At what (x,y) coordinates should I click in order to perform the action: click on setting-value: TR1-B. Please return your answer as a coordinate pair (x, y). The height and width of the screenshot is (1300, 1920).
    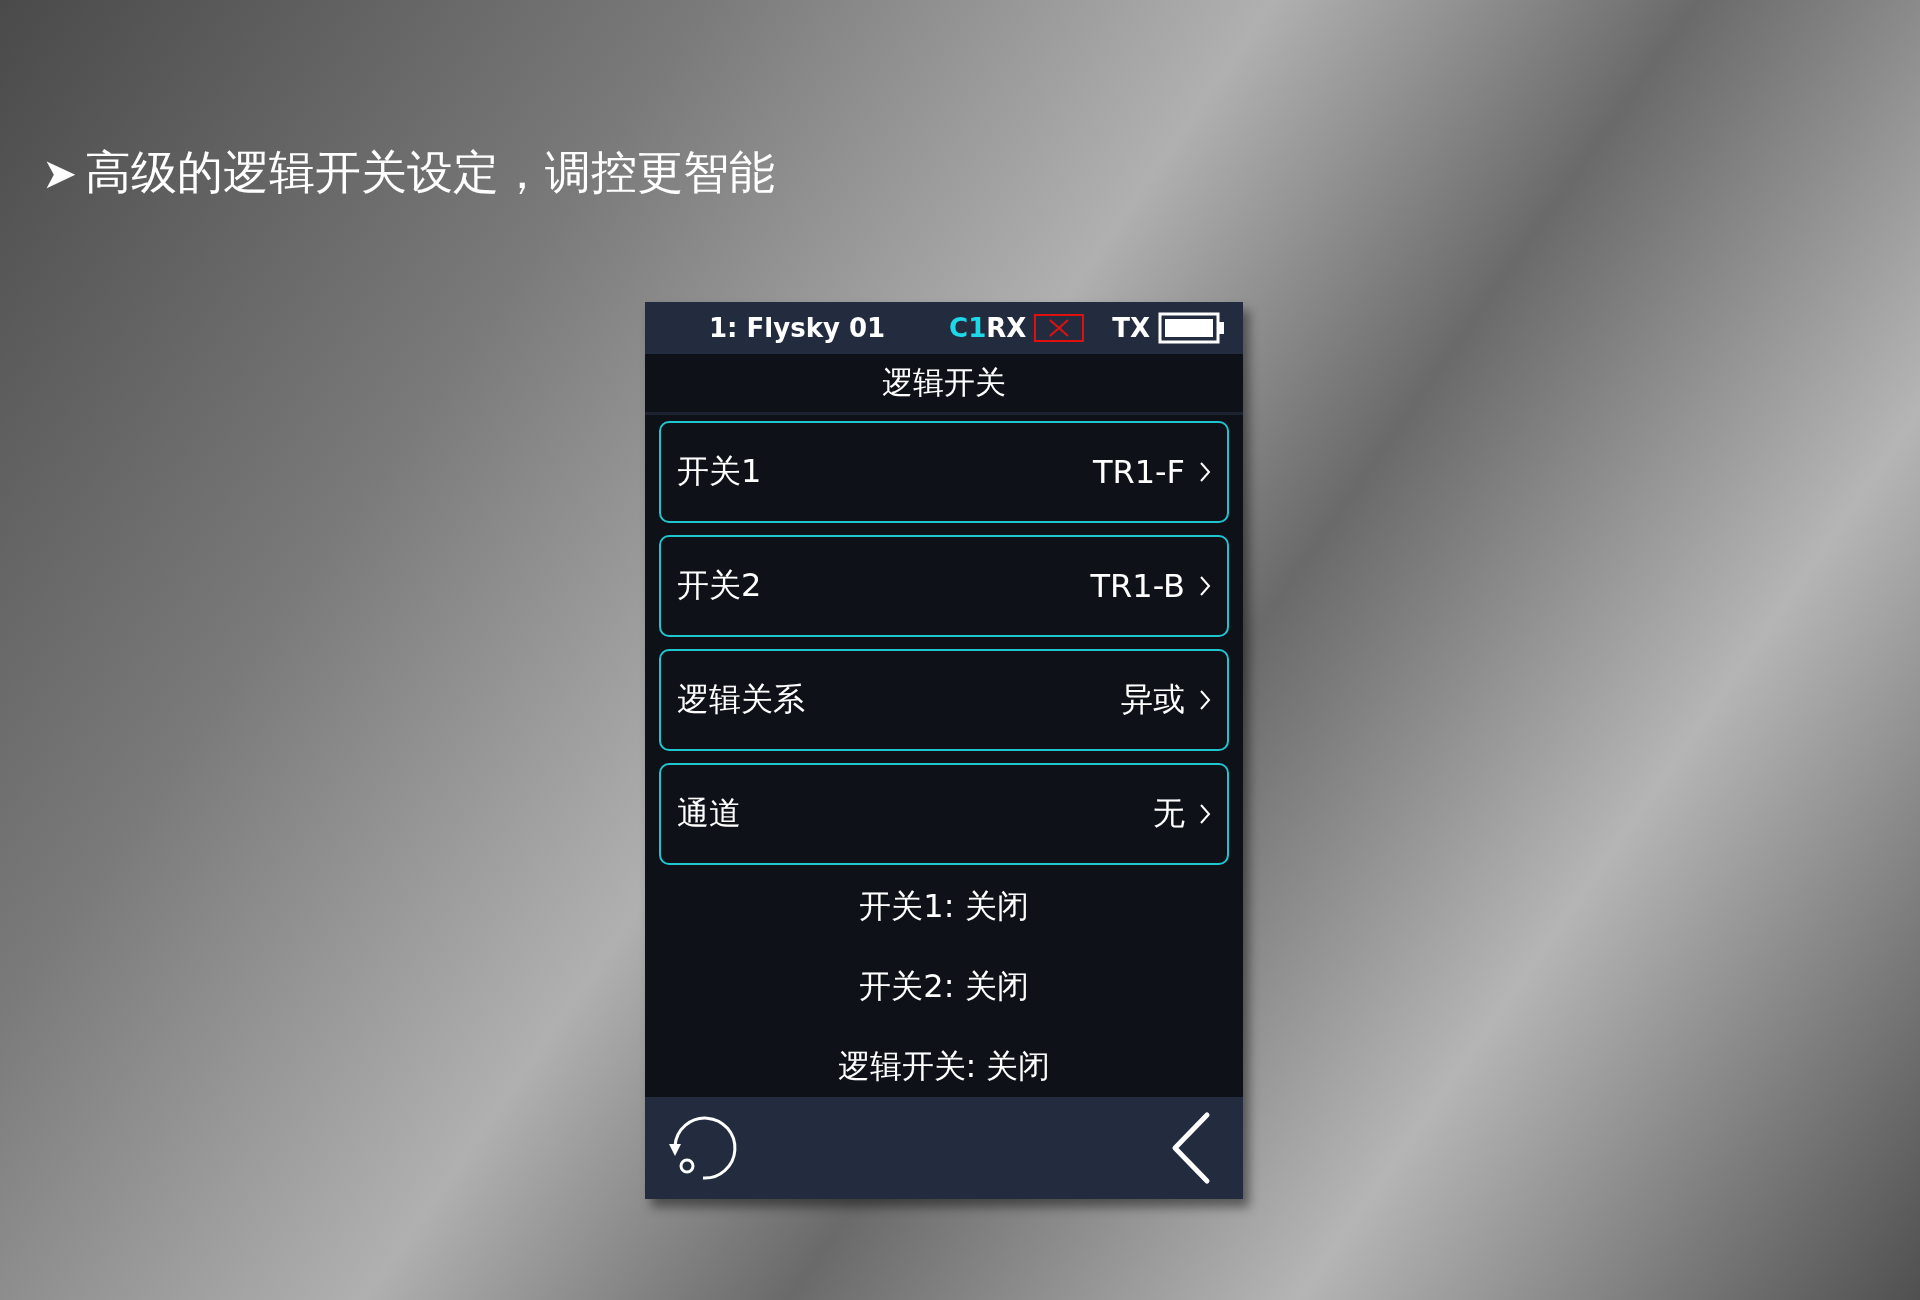
    Looking at the image, I should click on (1137, 586).